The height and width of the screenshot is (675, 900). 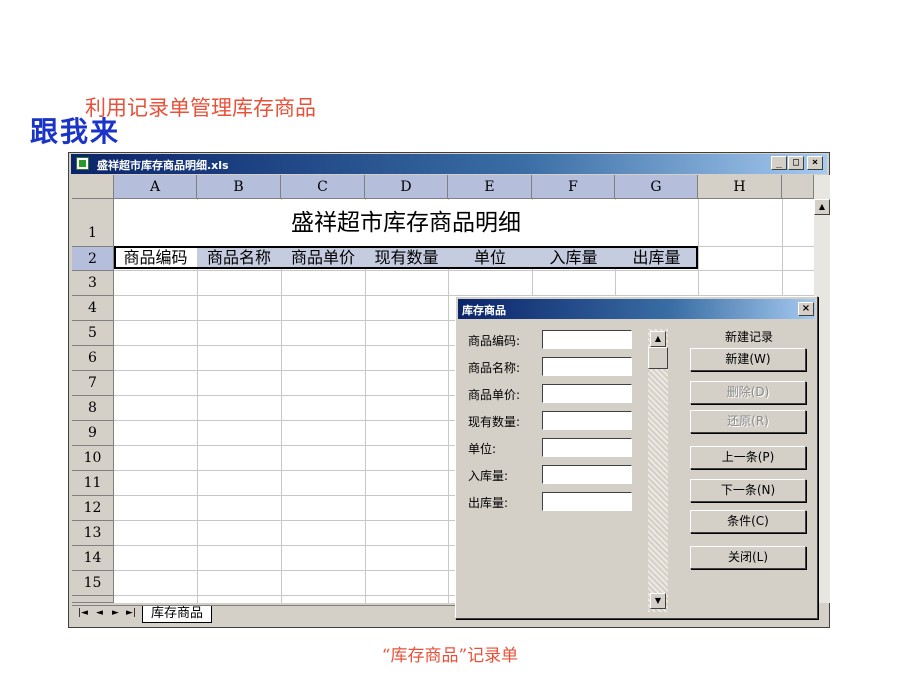 What do you see at coordinates (658, 470) in the screenshot?
I see `record-scrollbar: ▲ ▼` at bounding box center [658, 470].